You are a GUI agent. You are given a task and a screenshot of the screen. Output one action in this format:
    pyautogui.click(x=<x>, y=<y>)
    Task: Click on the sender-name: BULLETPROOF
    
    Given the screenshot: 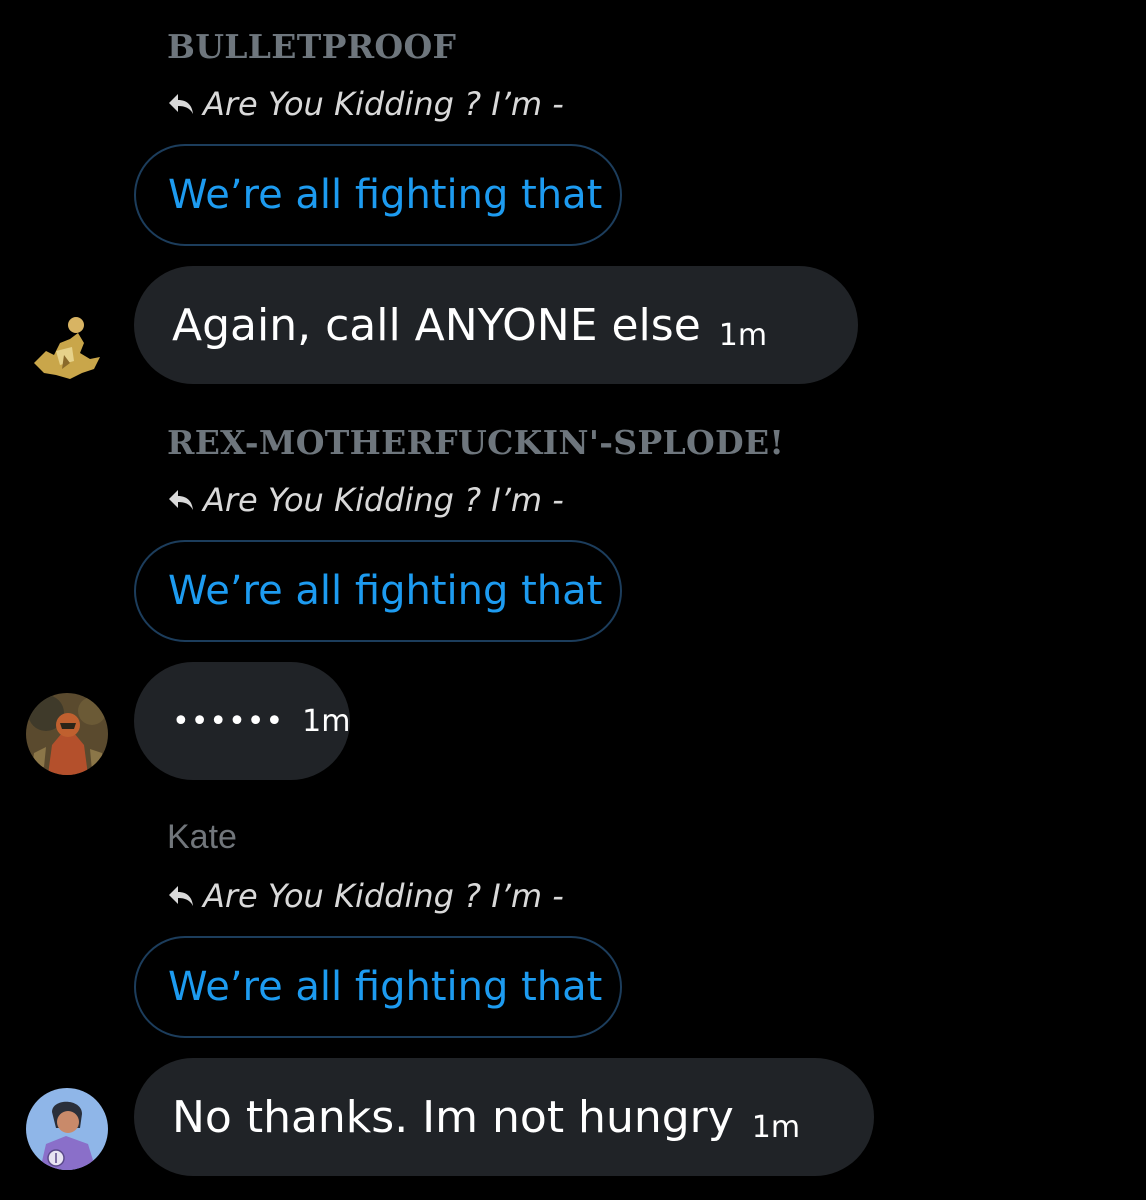 What is the action you would take?
    pyautogui.click(x=312, y=46)
    